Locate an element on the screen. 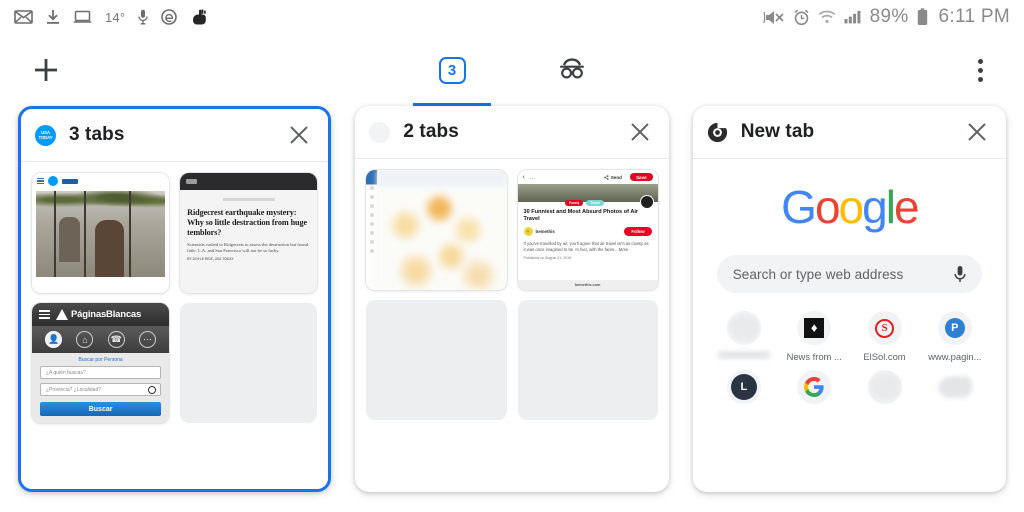 The height and width of the screenshot is (512, 1024). google-logo: Google is located at coordinates (849, 207).